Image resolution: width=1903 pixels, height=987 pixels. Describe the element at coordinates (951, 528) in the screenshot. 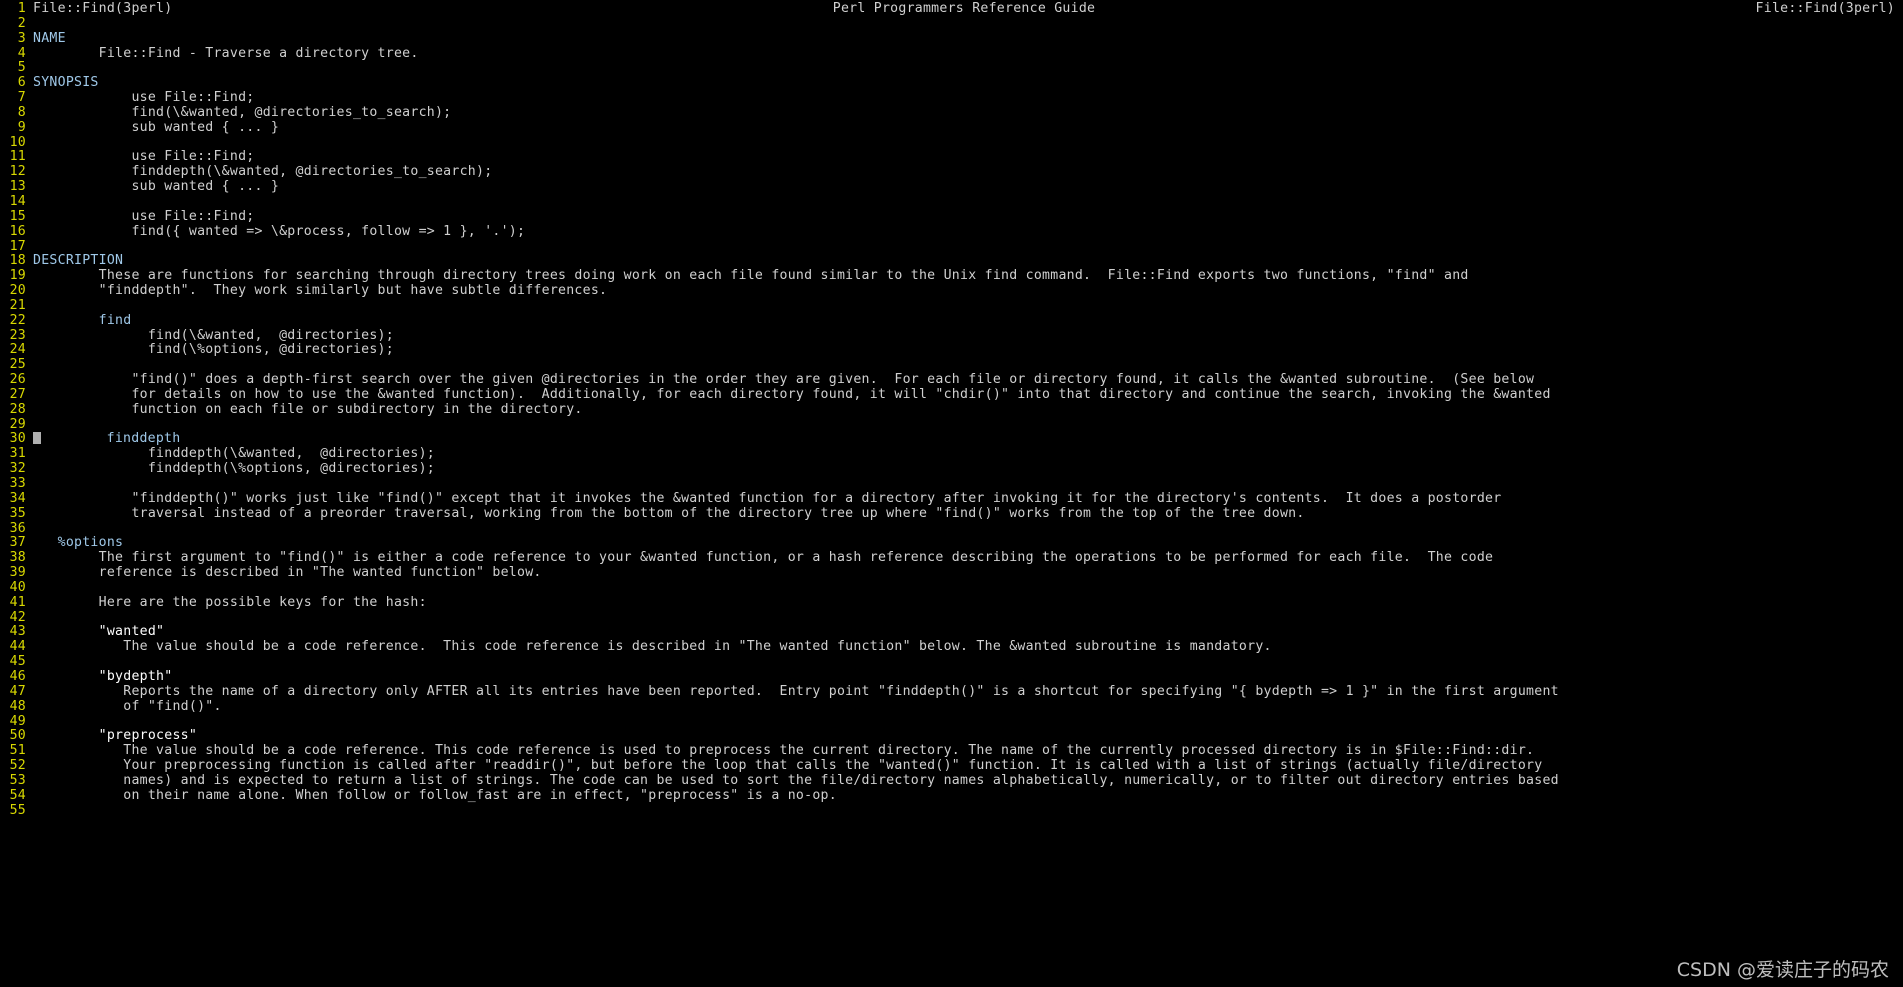

I see `text-line: 36` at that location.